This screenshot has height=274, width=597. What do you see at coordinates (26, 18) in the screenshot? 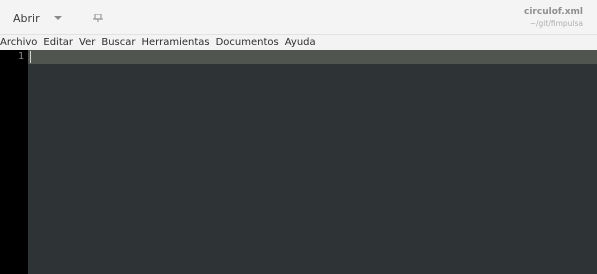
I see `open-button-label: Abrir` at bounding box center [26, 18].